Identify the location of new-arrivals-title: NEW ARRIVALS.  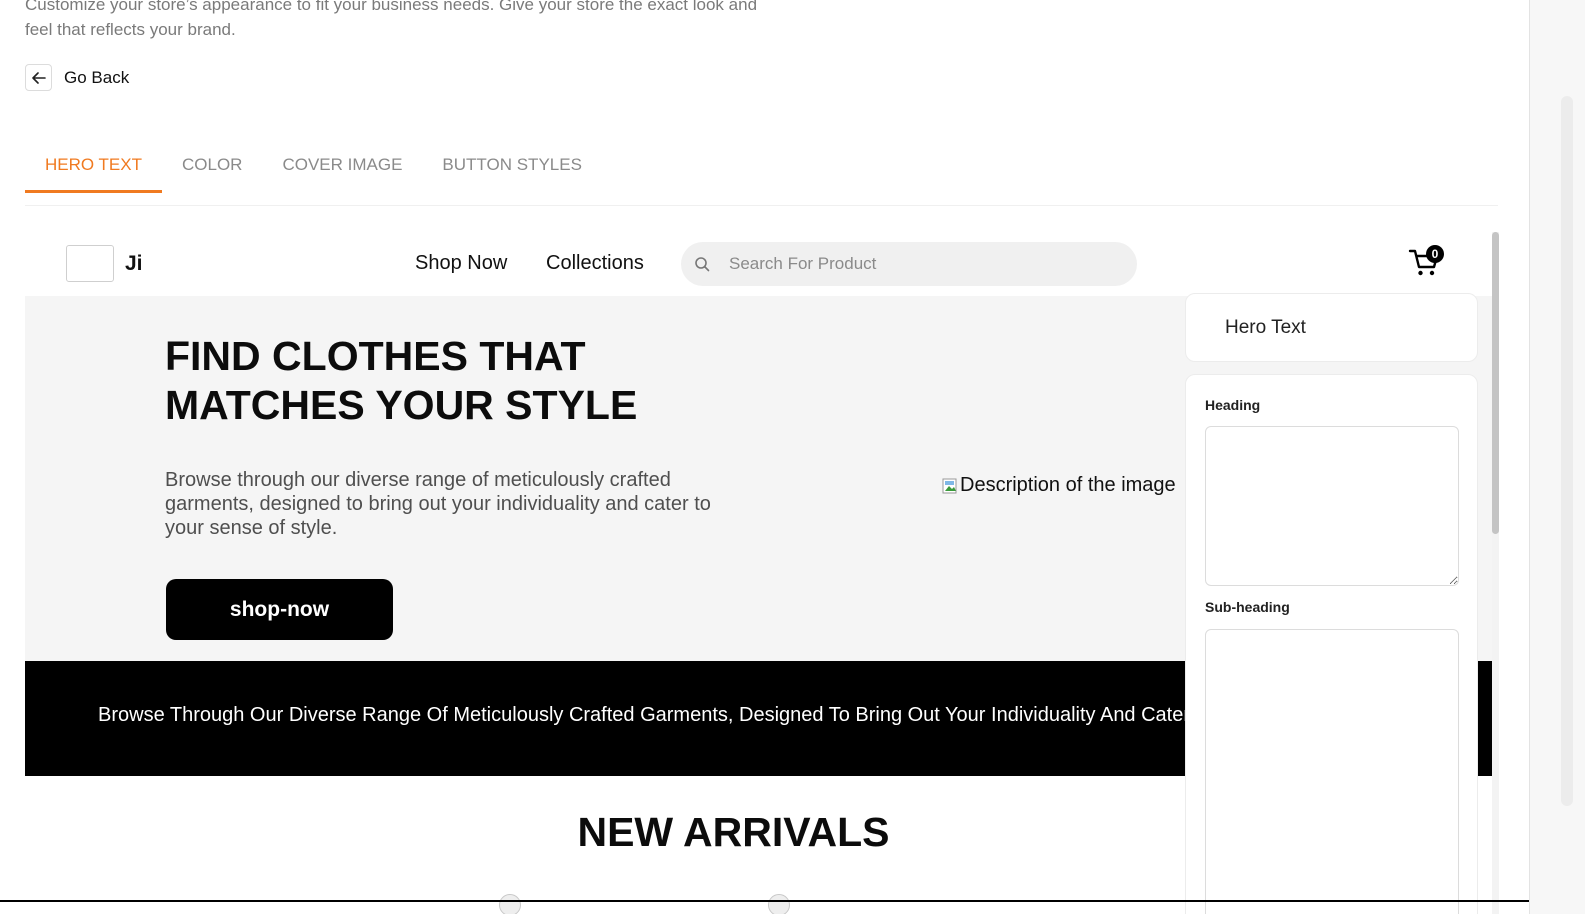
(733, 832).